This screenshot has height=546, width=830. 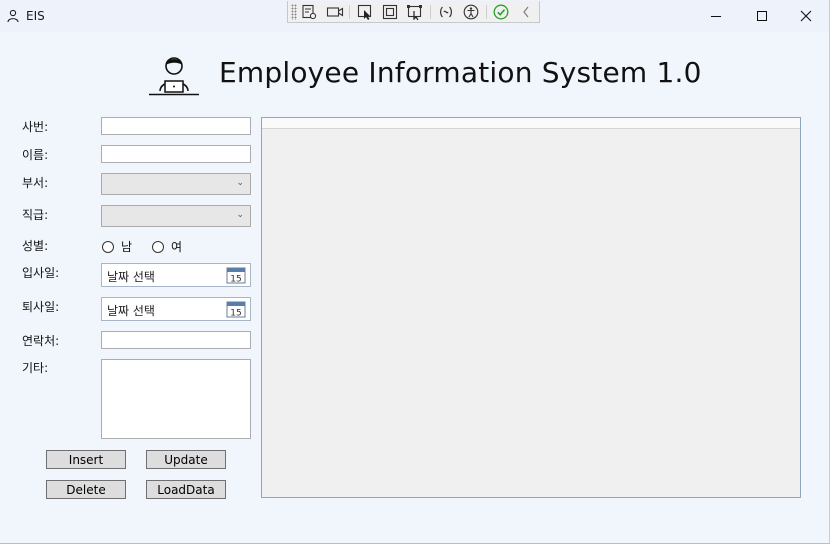 I want to click on delete-button: Delete, so click(x=86, y=489).